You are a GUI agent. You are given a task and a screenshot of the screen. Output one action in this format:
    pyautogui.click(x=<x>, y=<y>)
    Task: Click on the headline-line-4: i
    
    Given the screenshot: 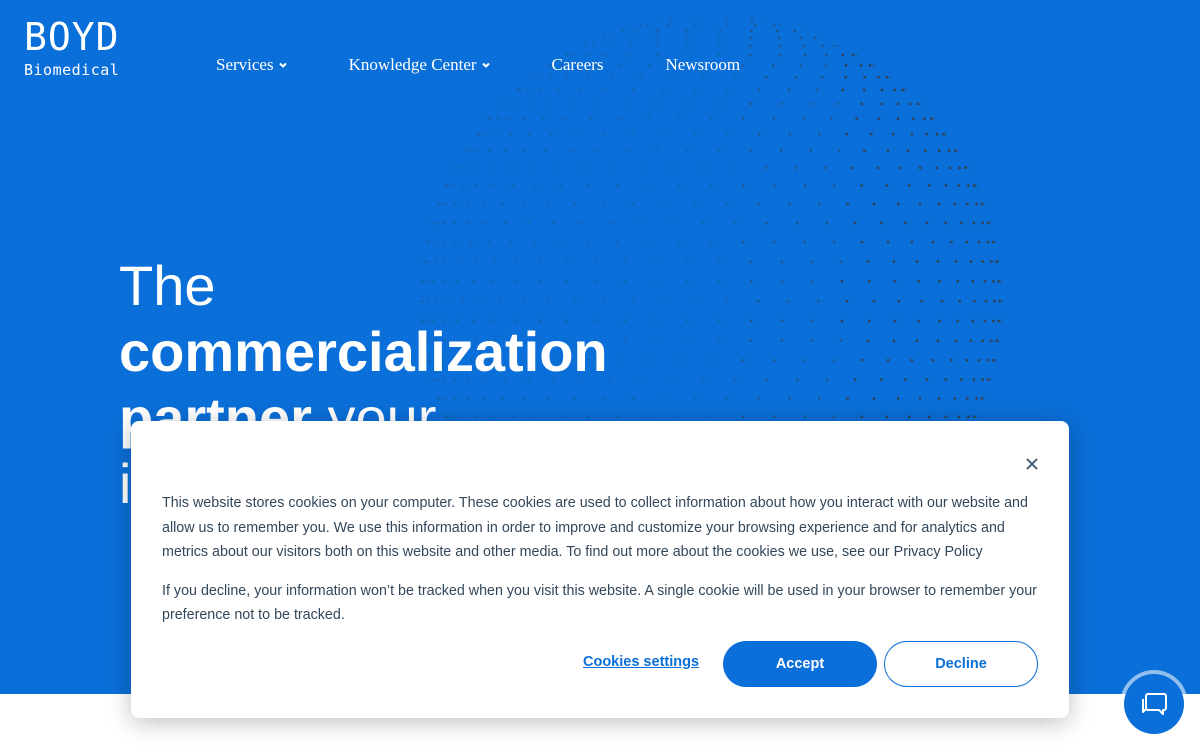 What is the action you would take?
    pyautogui.click(x=125, y=483)
    